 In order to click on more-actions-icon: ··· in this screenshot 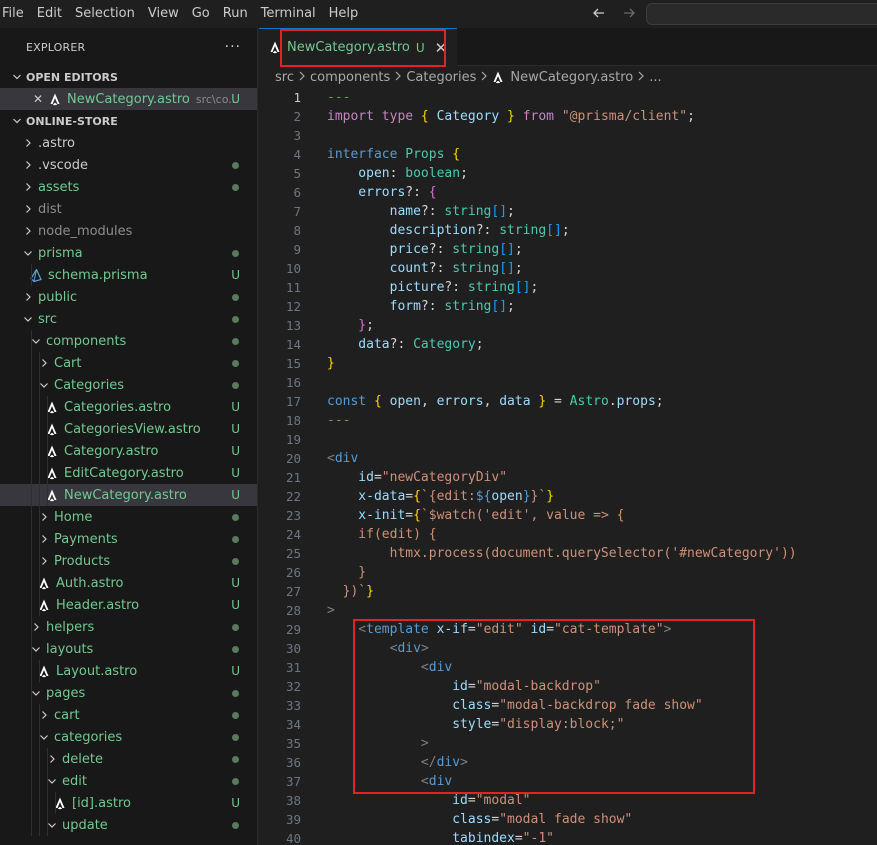, I will do `click(233, 47)`.